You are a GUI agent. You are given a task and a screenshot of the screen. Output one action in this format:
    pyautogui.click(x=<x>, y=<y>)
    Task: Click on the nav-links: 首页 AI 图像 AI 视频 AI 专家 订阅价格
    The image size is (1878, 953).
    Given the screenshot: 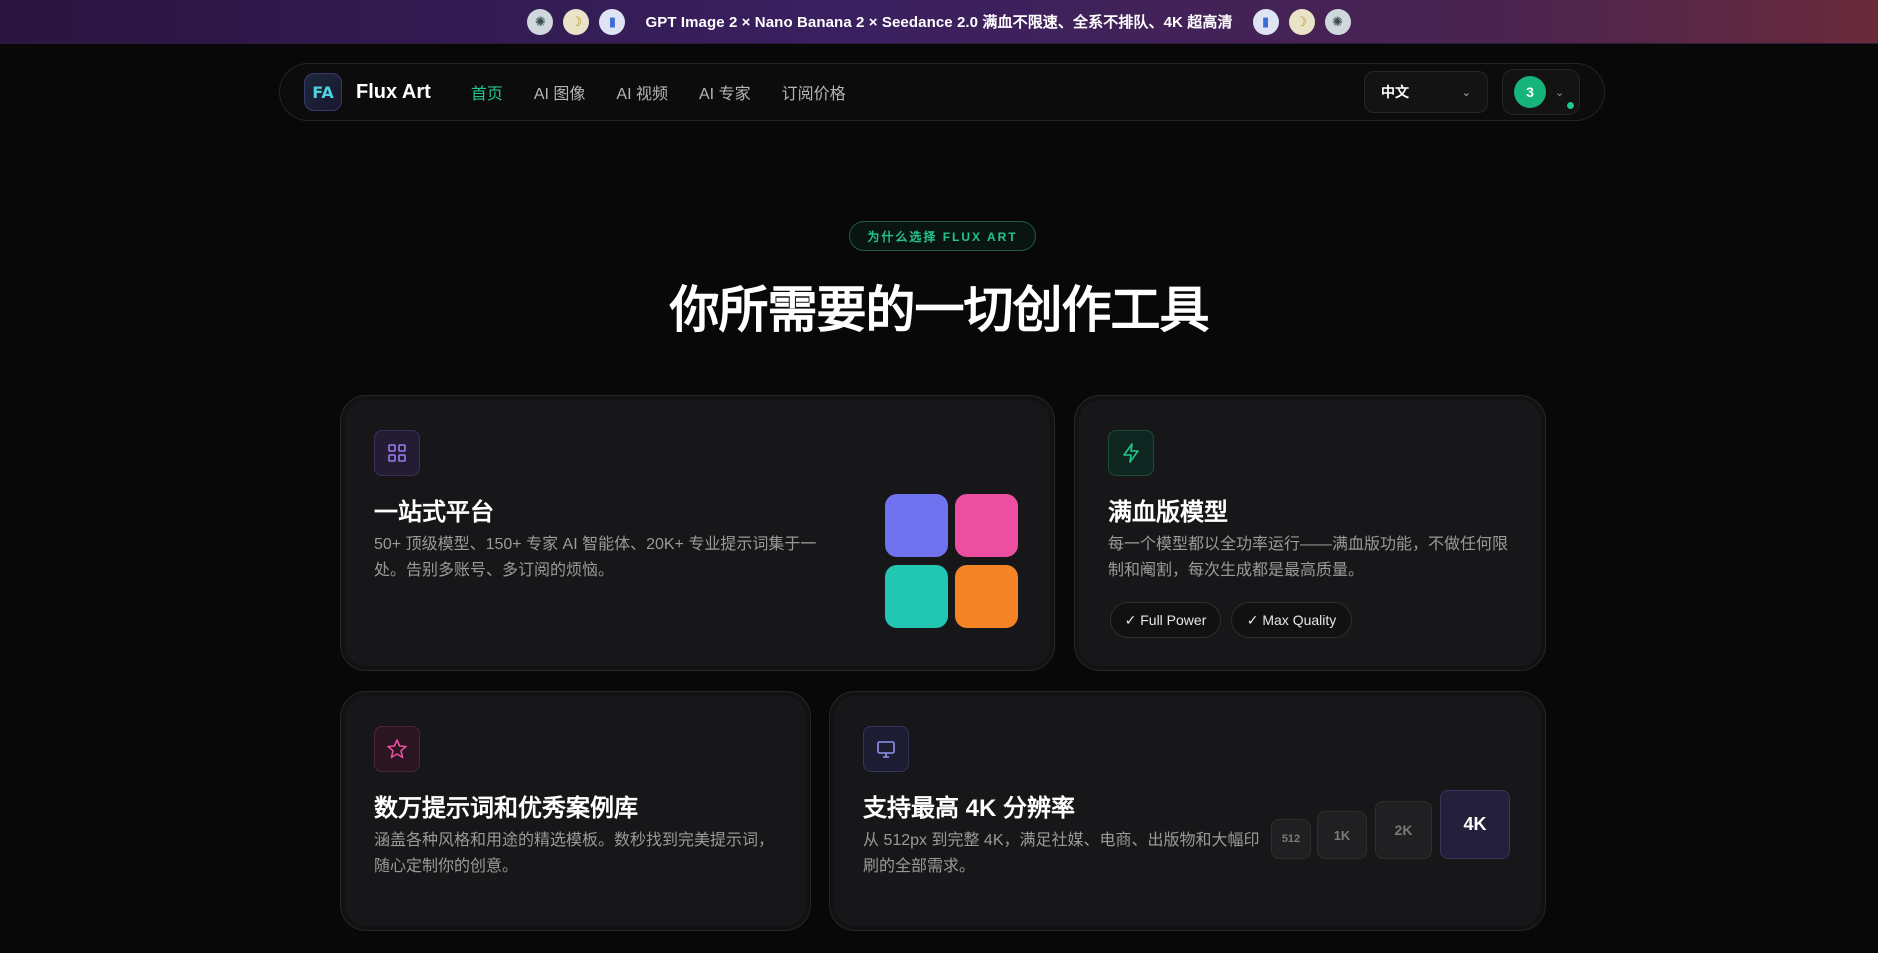 What is the action you would take?
    pyautogui.click(x=658, y=92)
    